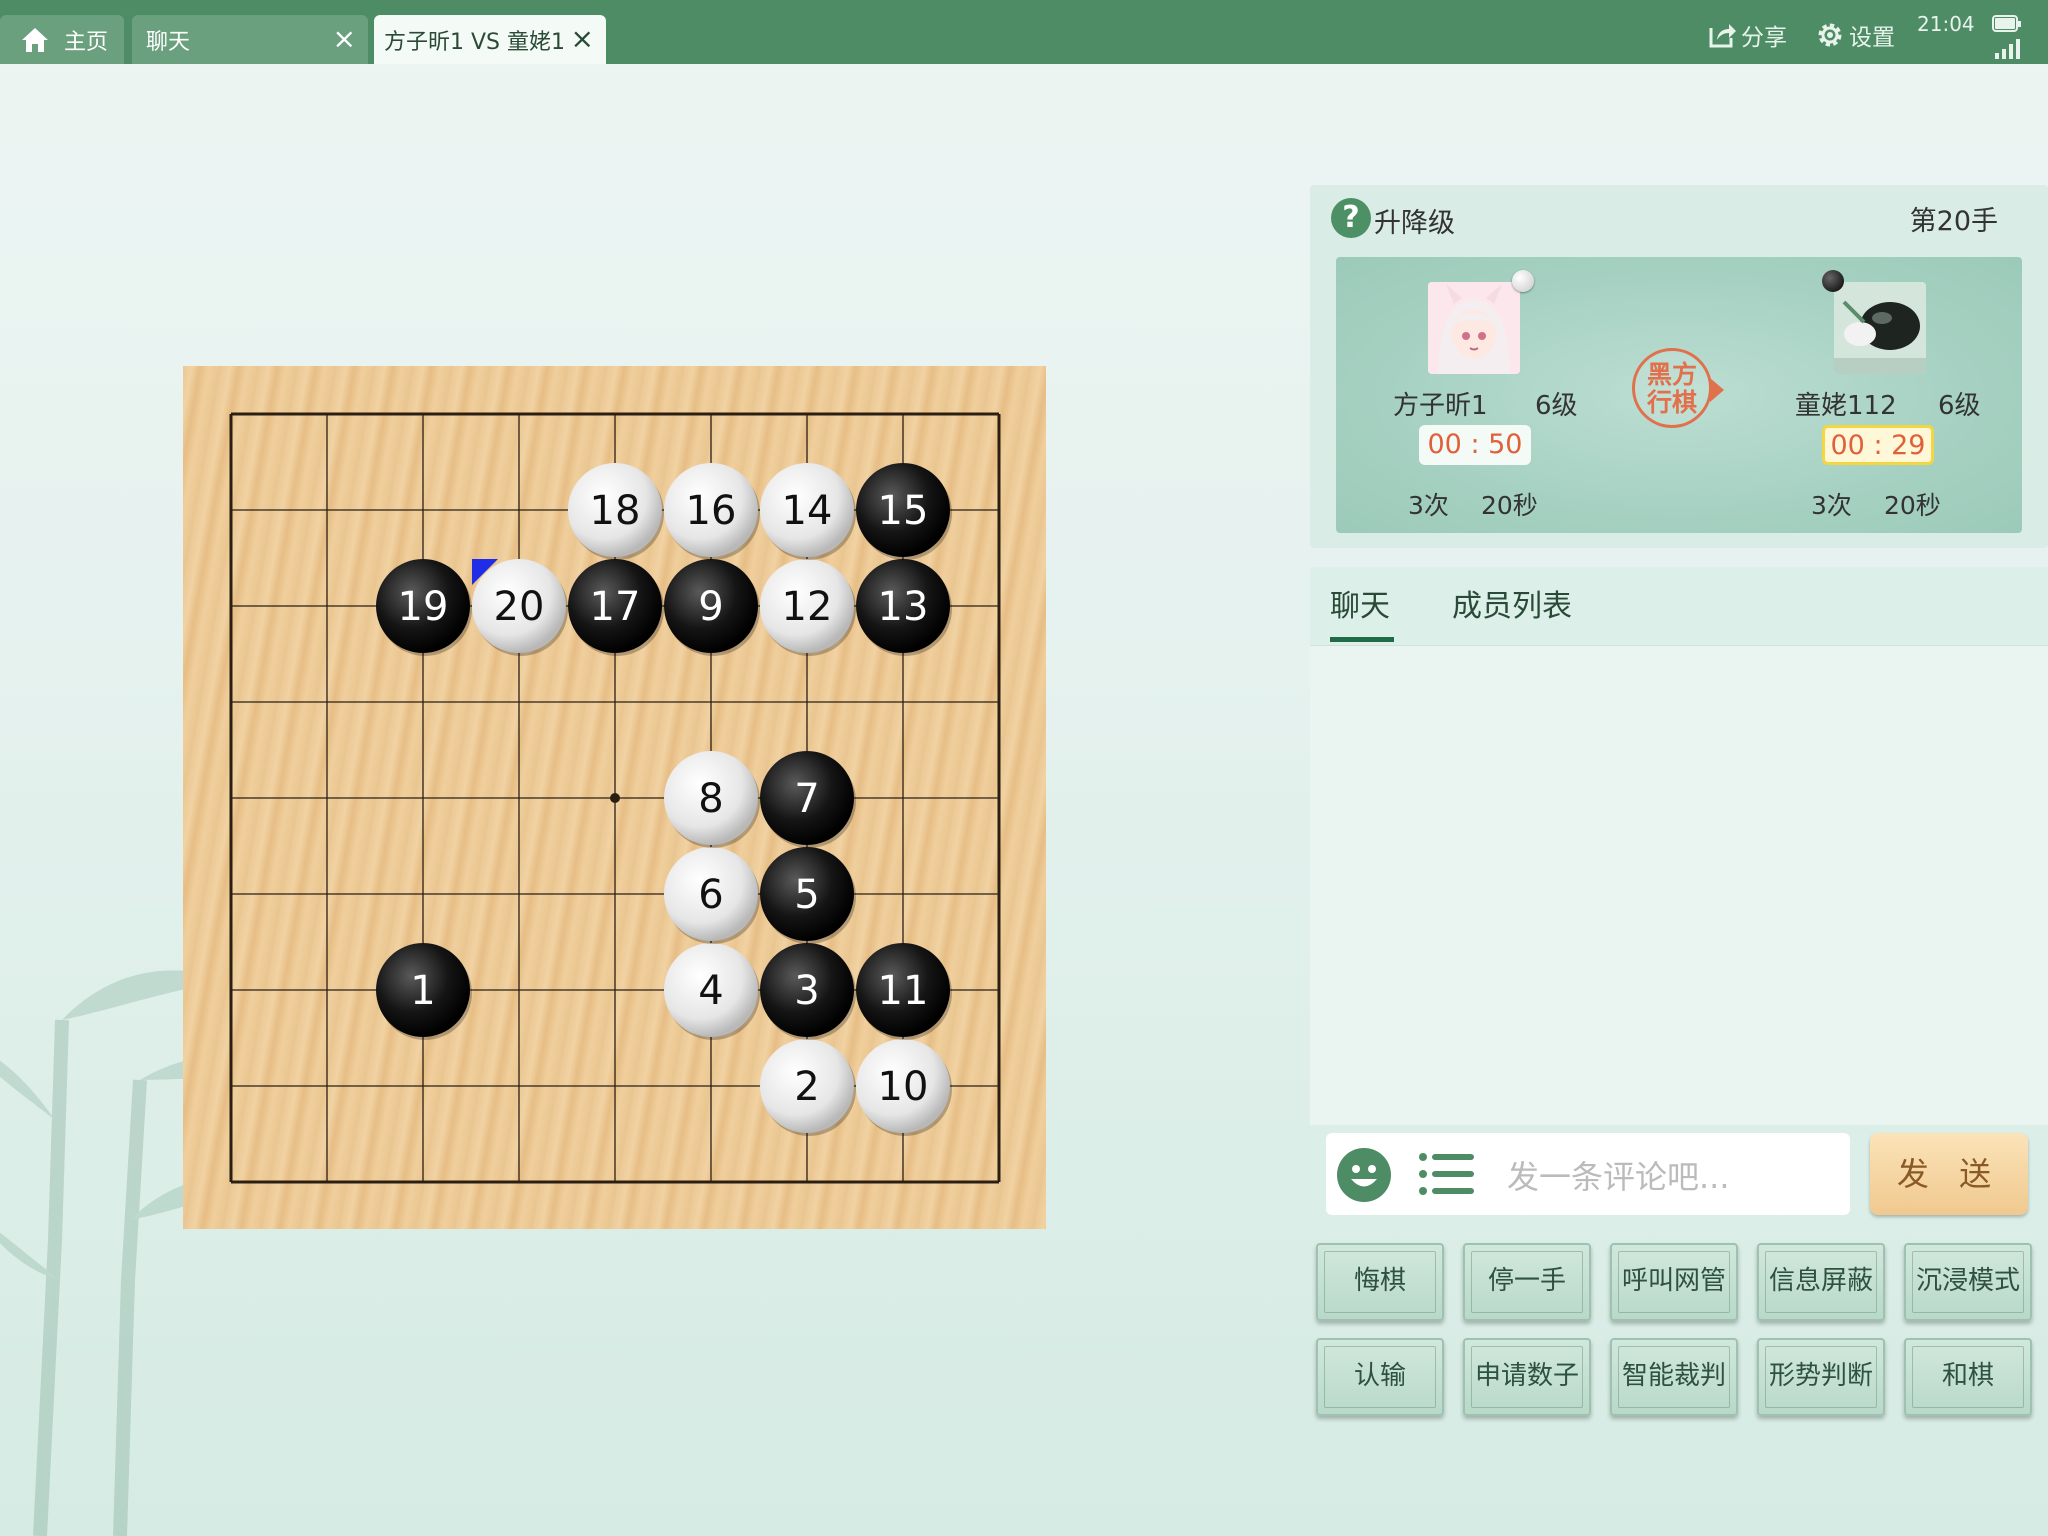 The image size is (2048, 1536). I want to click on immersive-mode-button: 沉浸模式, so click(1968, 1282).